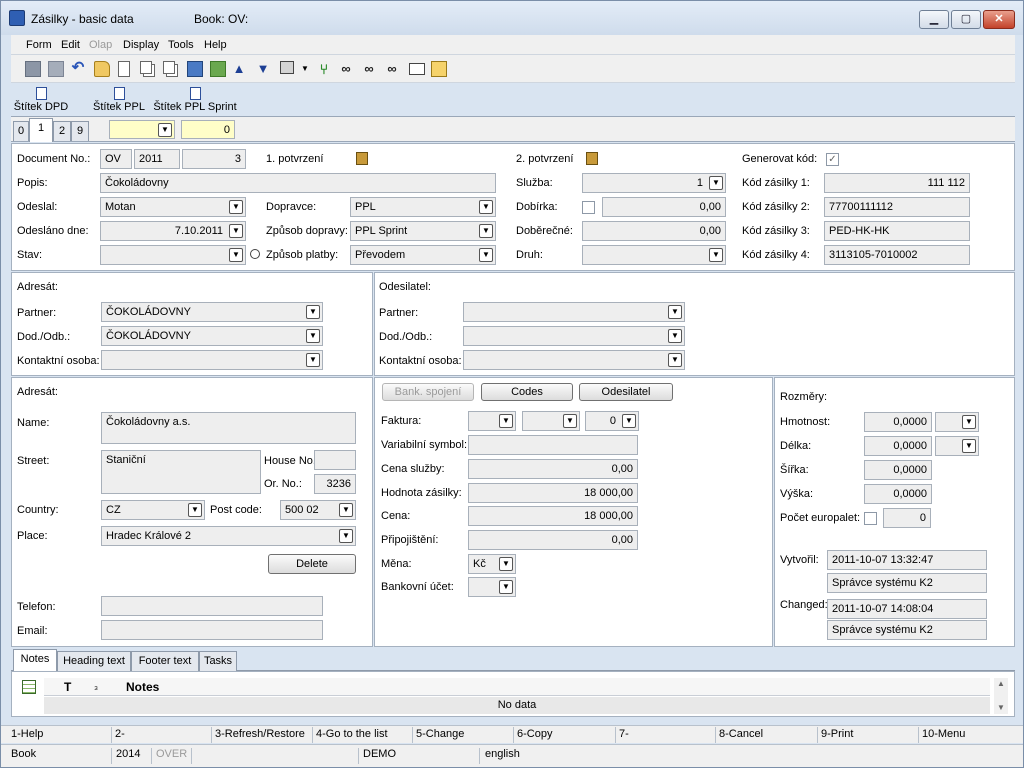  Describe the element at coordinates (27, 734) in the screenshot. I see `fkey-help: 1-Help` at that location.